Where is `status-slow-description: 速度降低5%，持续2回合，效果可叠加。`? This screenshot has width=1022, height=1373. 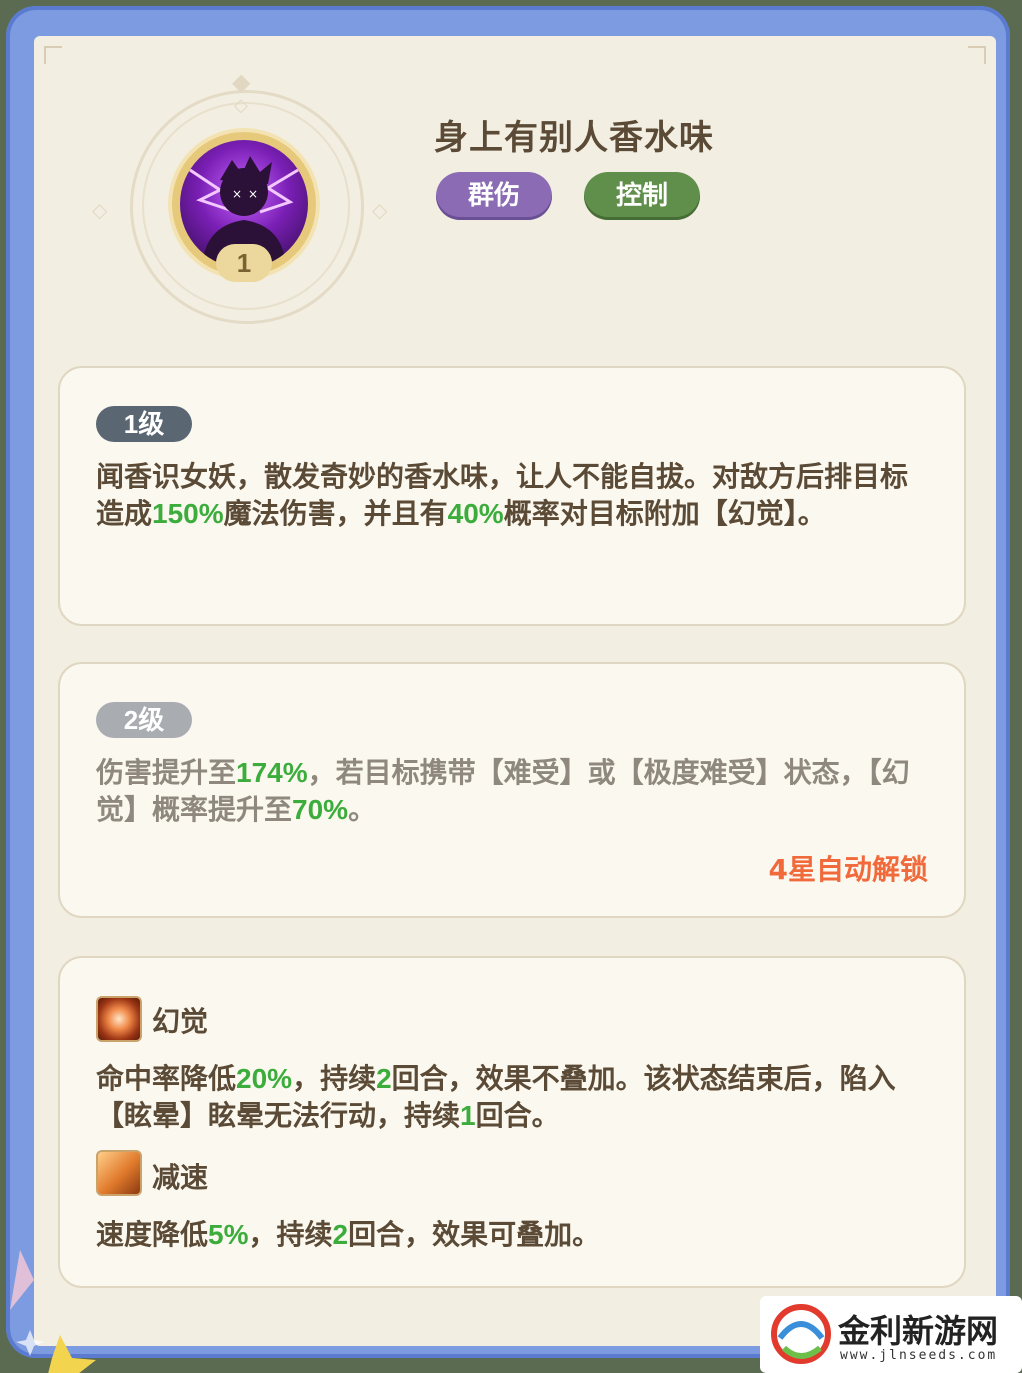
status-slow-description: 速度降低5%，持续2回合，效果可叠加。 is located at coordinates (348, 1234).